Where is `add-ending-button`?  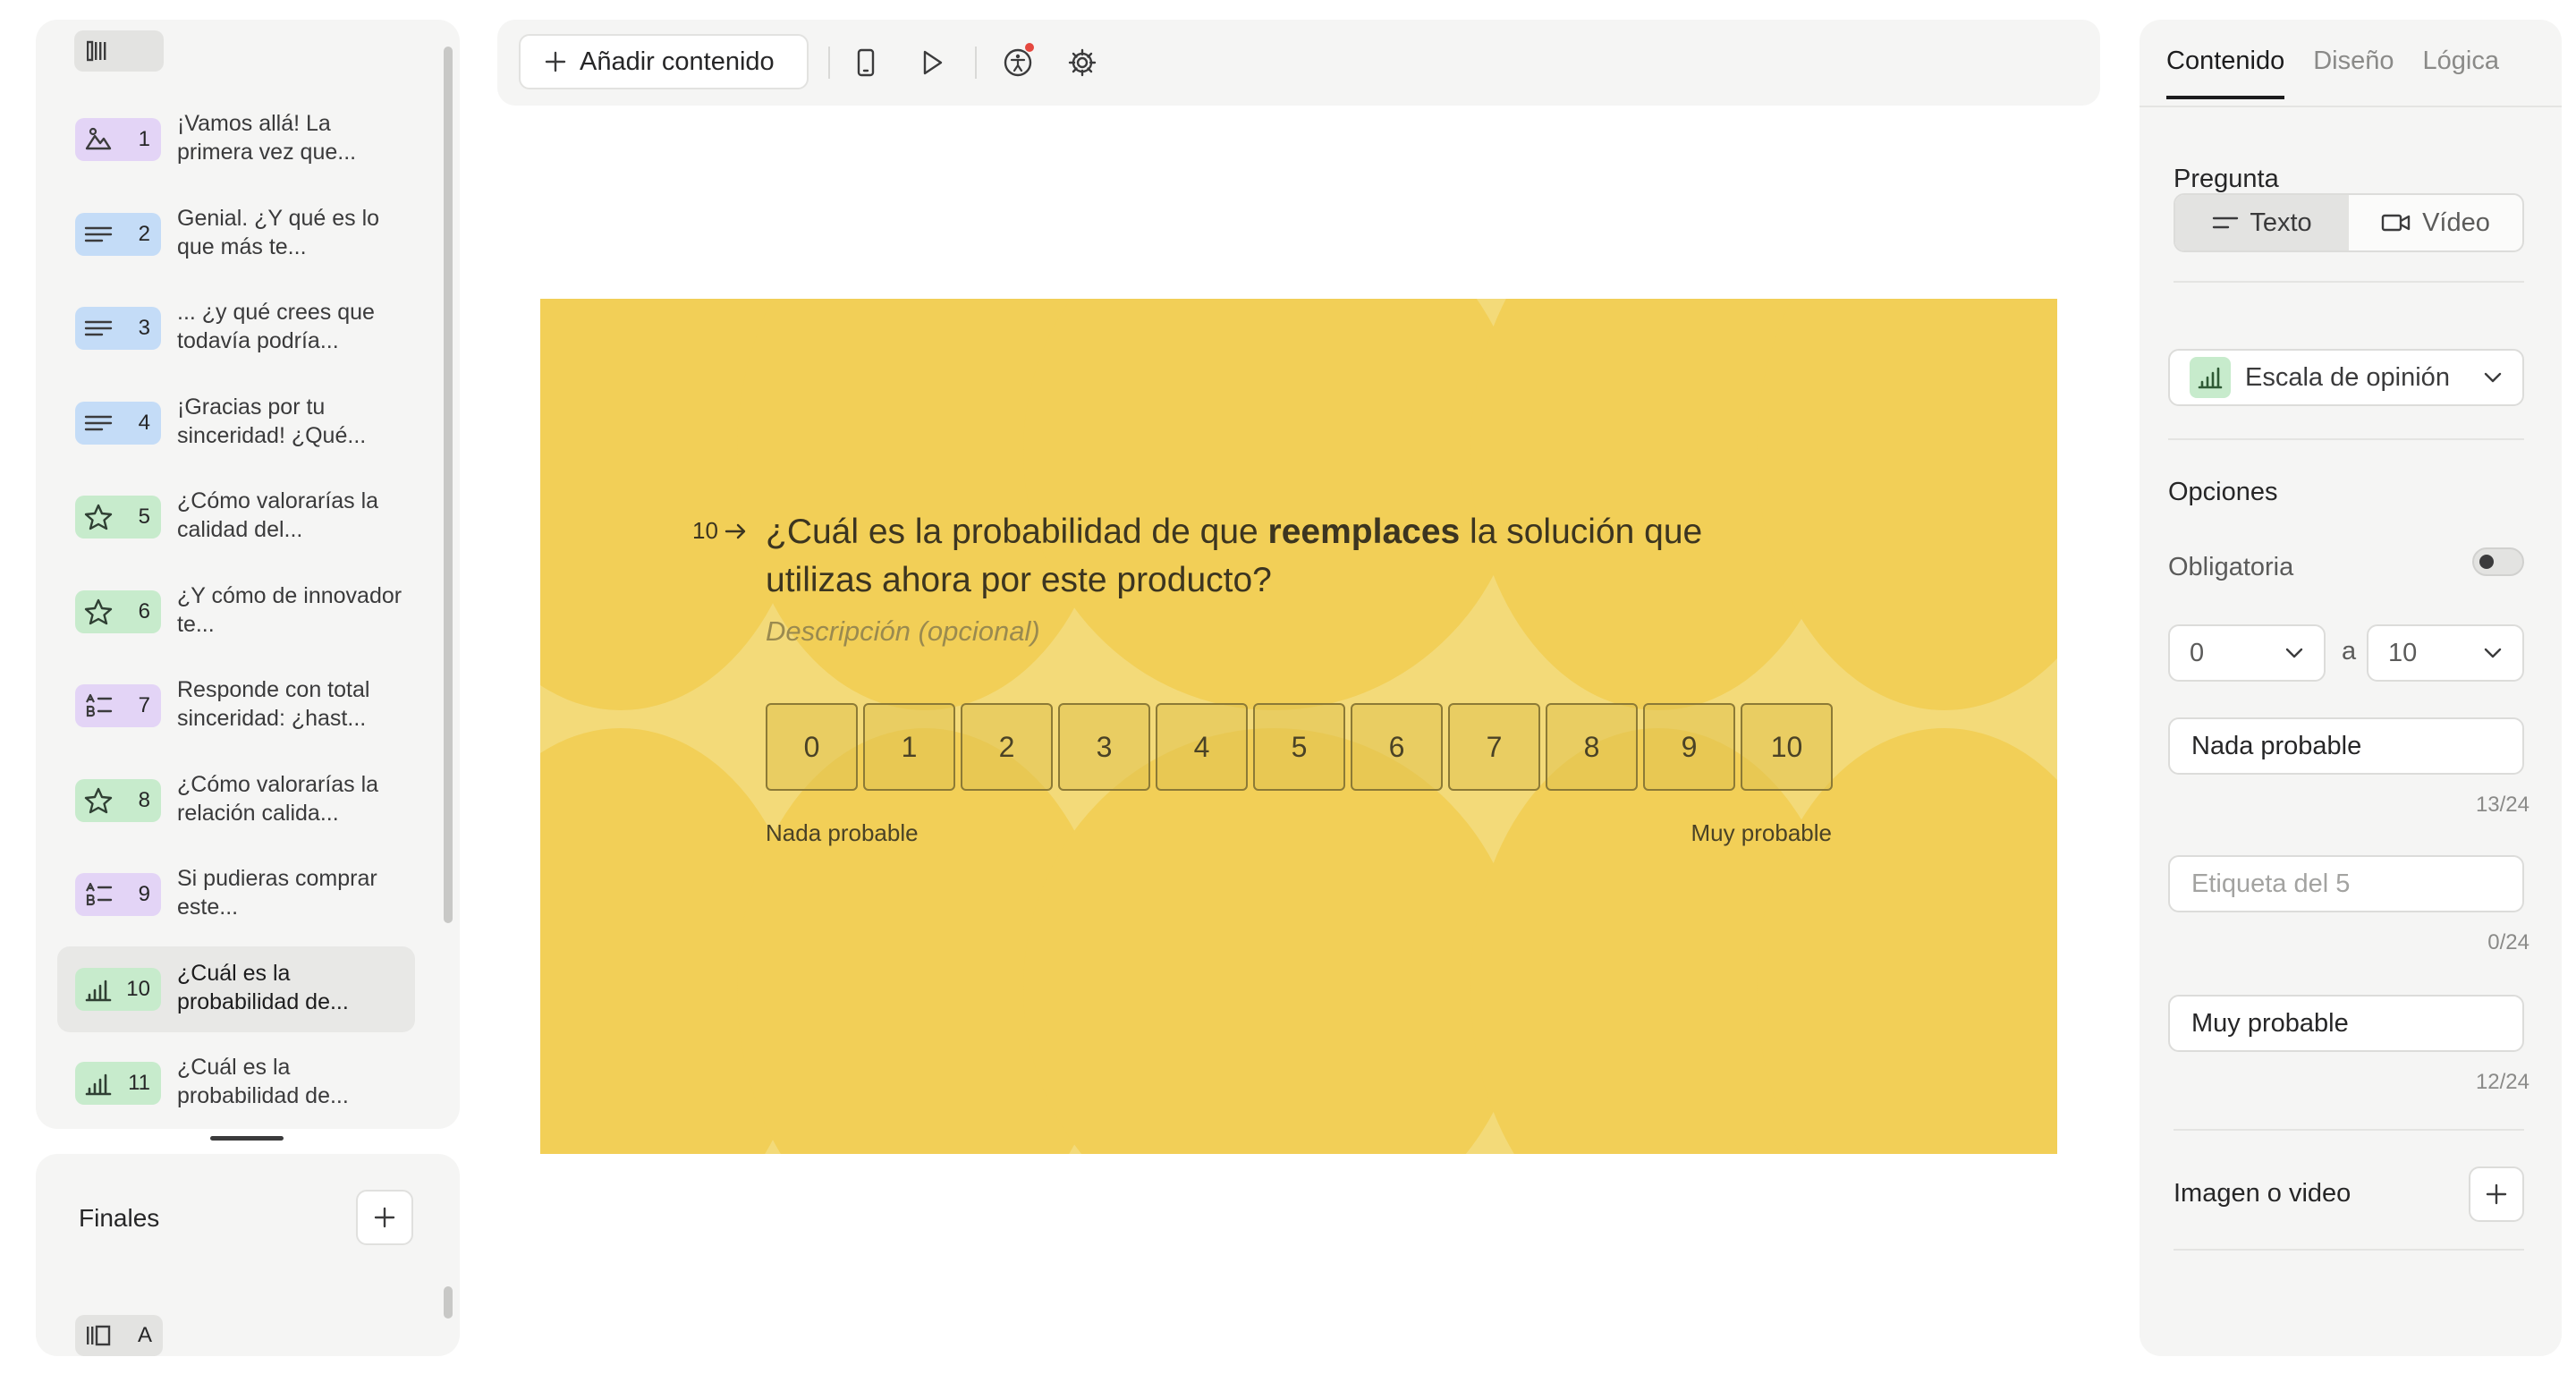
add-ending-button is located at coordinates (384, 1217).